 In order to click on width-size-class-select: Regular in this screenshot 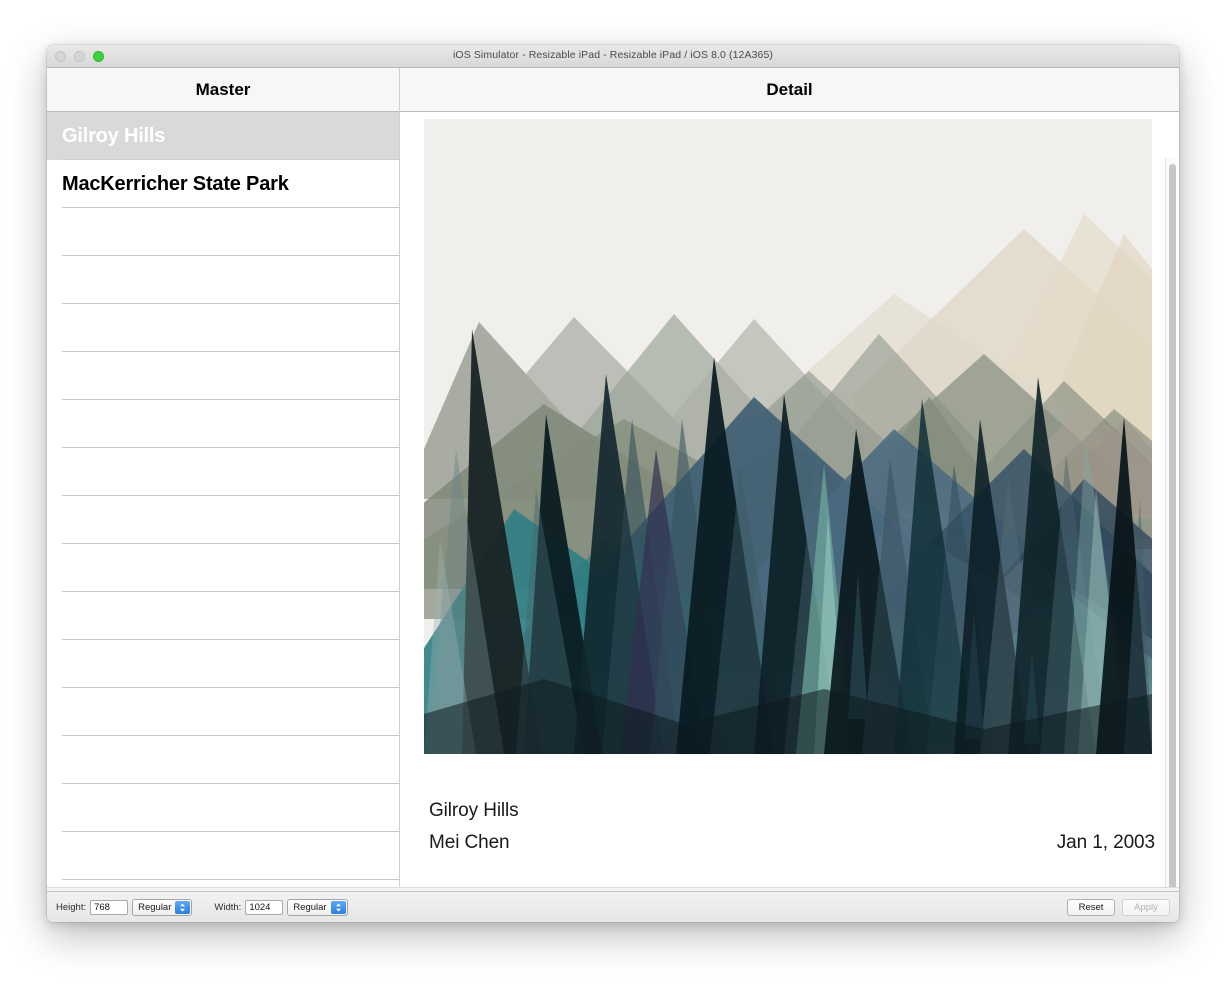, I will do `click(317, 907)`.